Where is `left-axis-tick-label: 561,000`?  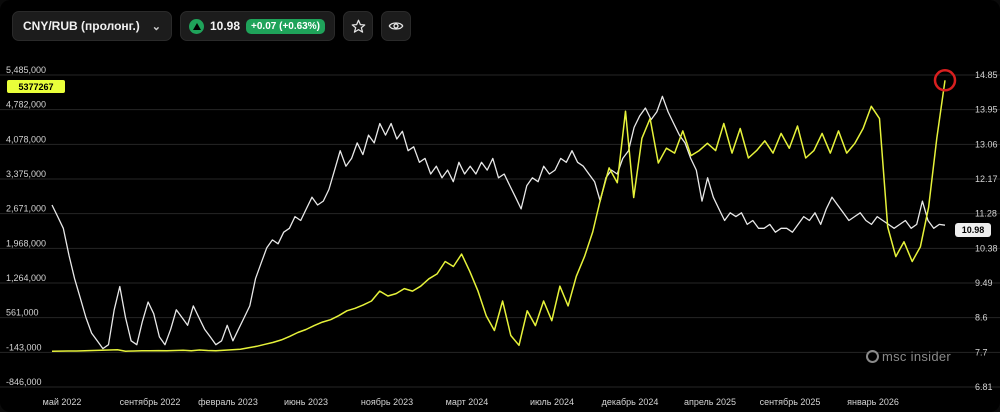 left-axis-tick-label: 561,000 is located at coordinates (22, 313).